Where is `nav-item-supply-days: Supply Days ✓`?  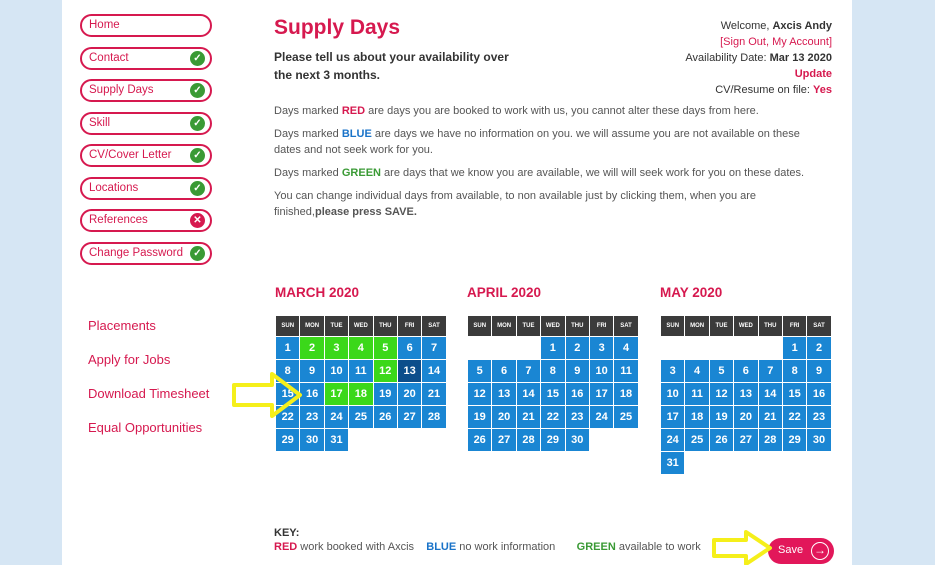
nav-item-supply-days: Supply Days ✓ is located at coordinates (146, 90).